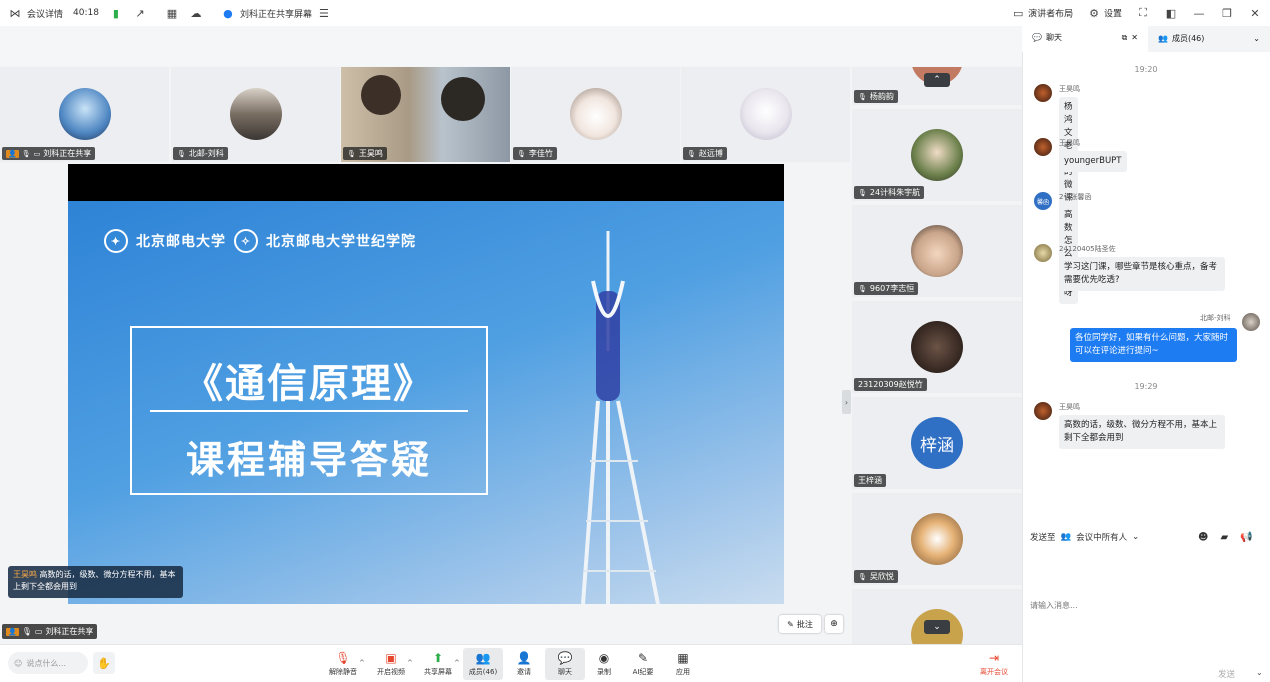 The width and height of the screenshot is (1270, 682). Describe the element at coordinates (620, 417) in the screenshot. I see `tower-illustration` at that location.